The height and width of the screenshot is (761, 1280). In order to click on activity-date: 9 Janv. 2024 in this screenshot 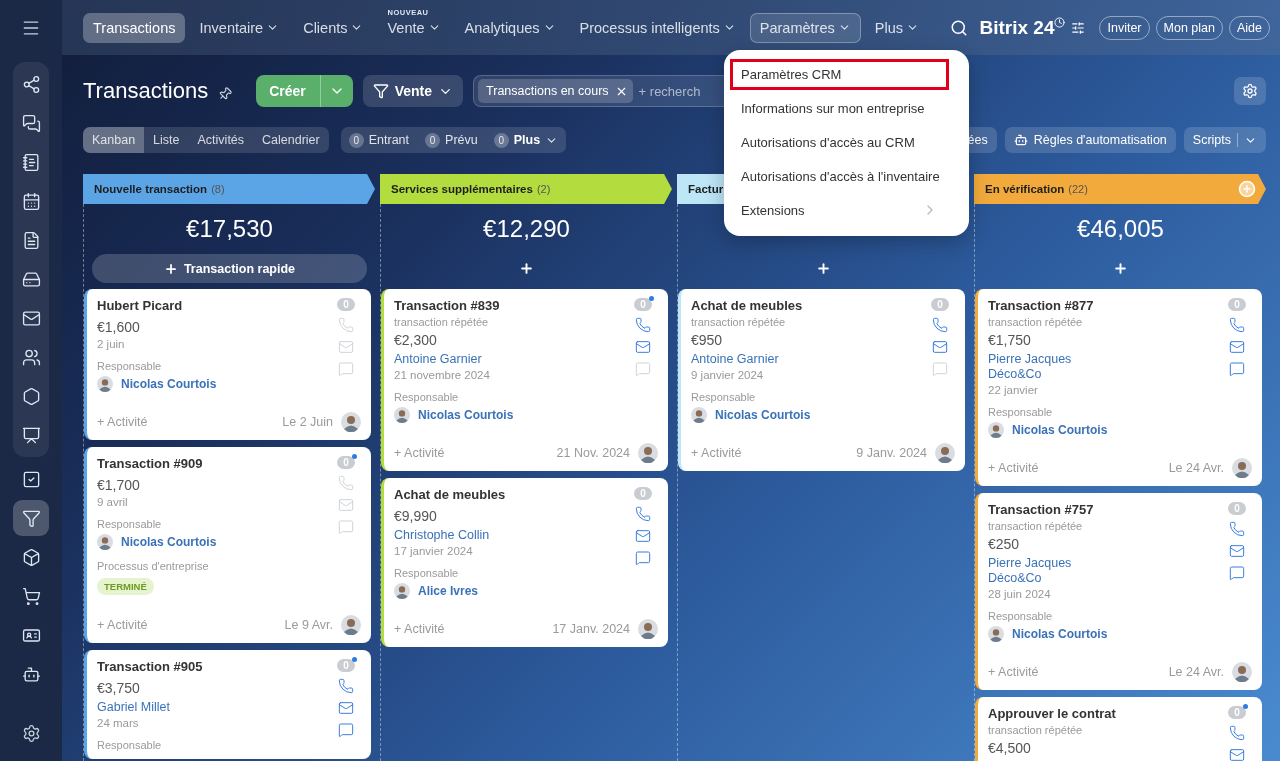, I will do `click(891, 453)`.